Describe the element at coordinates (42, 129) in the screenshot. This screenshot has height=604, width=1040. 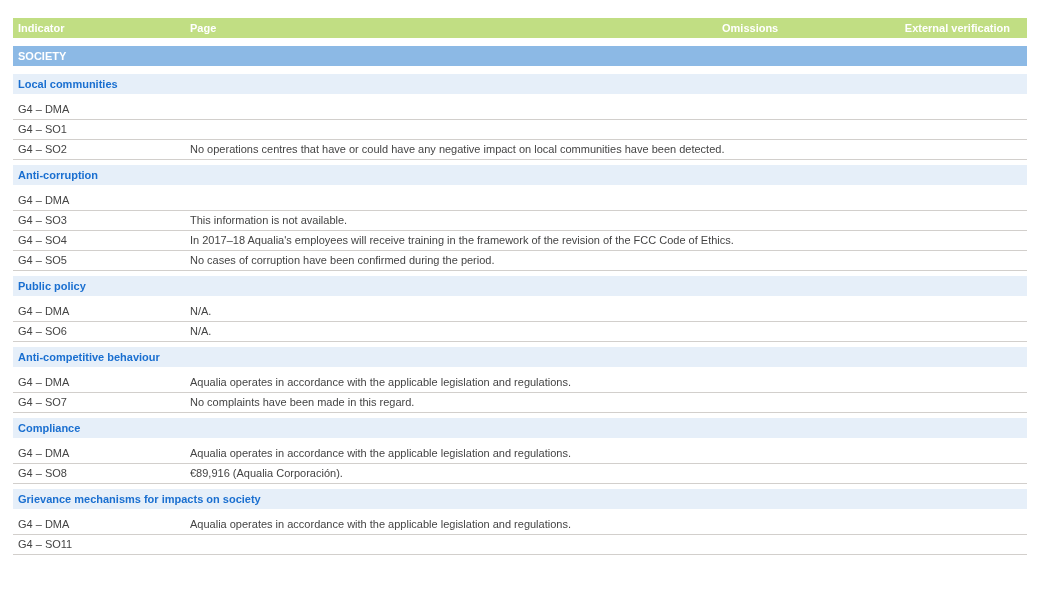
I see `indicator-cell: G4 – SO1` at that location.